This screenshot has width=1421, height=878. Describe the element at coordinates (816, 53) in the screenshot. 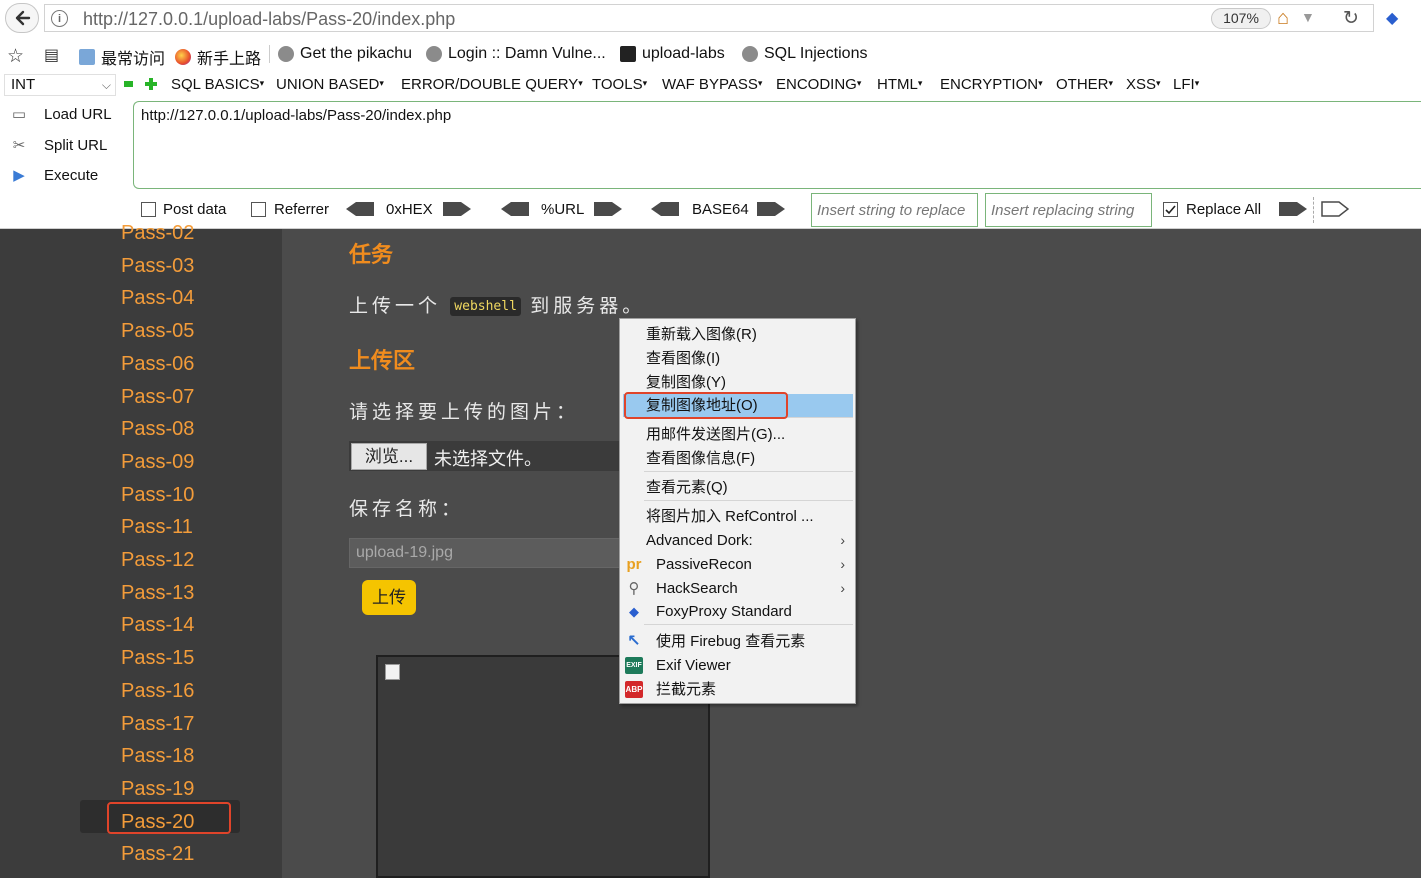

I see `bookmark-label: SQL Injections` at that location.